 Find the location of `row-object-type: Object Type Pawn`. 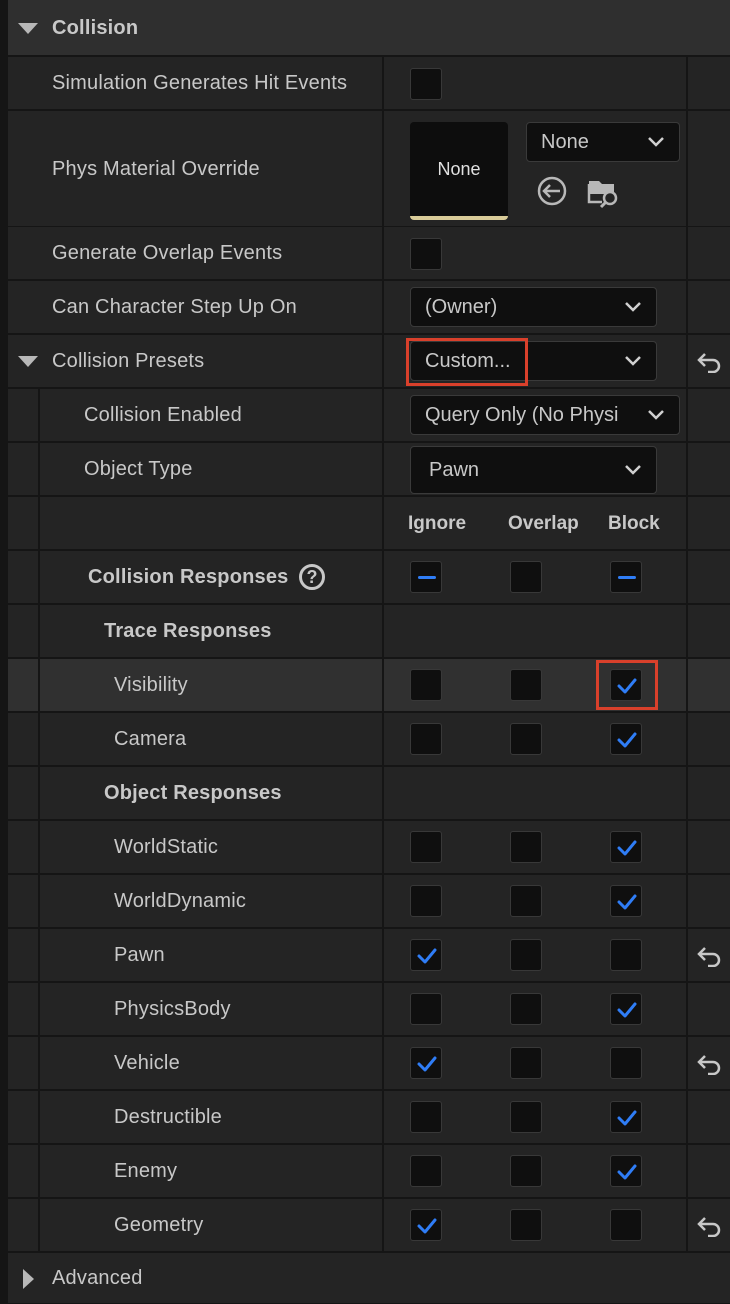

row-object-type: Object Type Pawn is located at coordinates (369, 469).